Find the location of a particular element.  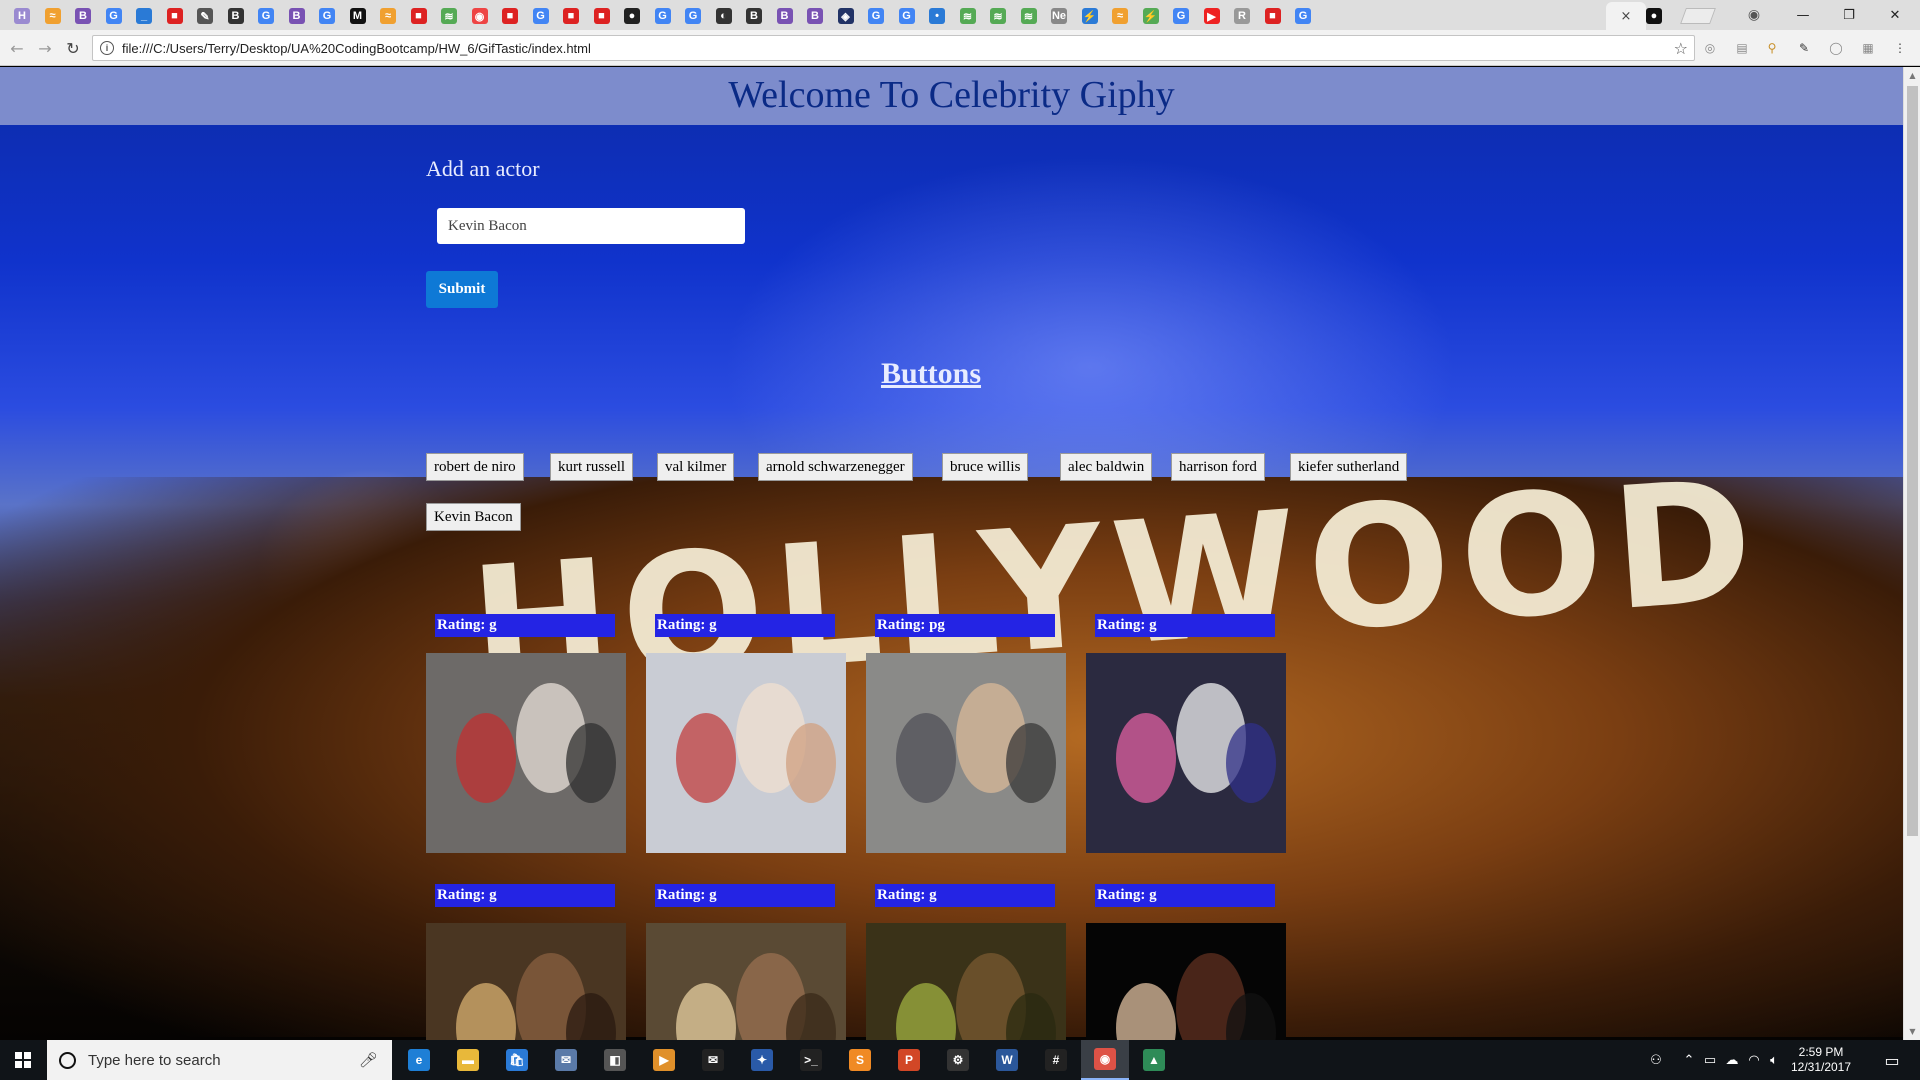

maximize-button: ❐ is located at coordinates (1849, 15).